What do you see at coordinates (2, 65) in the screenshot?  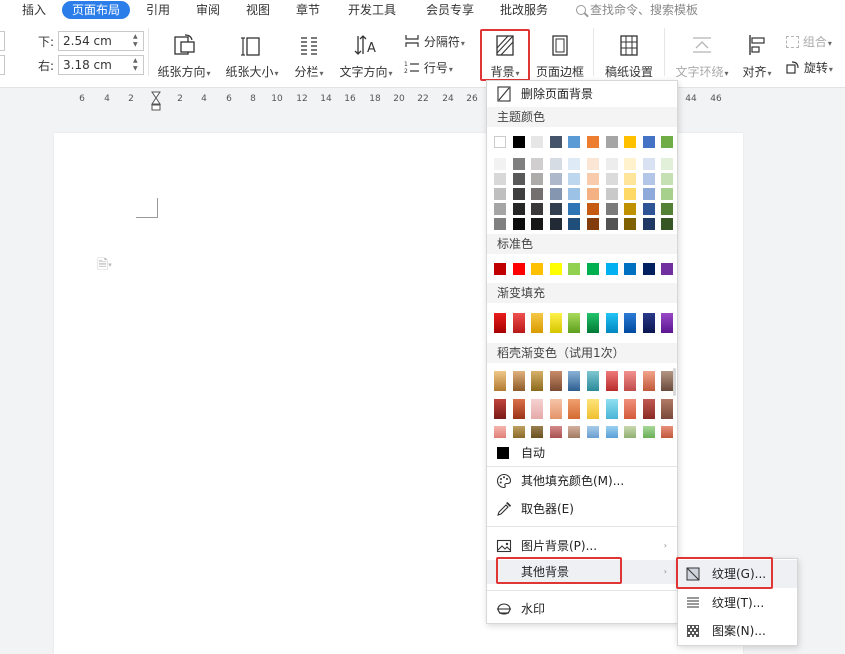 I see `top-margin-spinner-partial` at bounding box center [2, 65].